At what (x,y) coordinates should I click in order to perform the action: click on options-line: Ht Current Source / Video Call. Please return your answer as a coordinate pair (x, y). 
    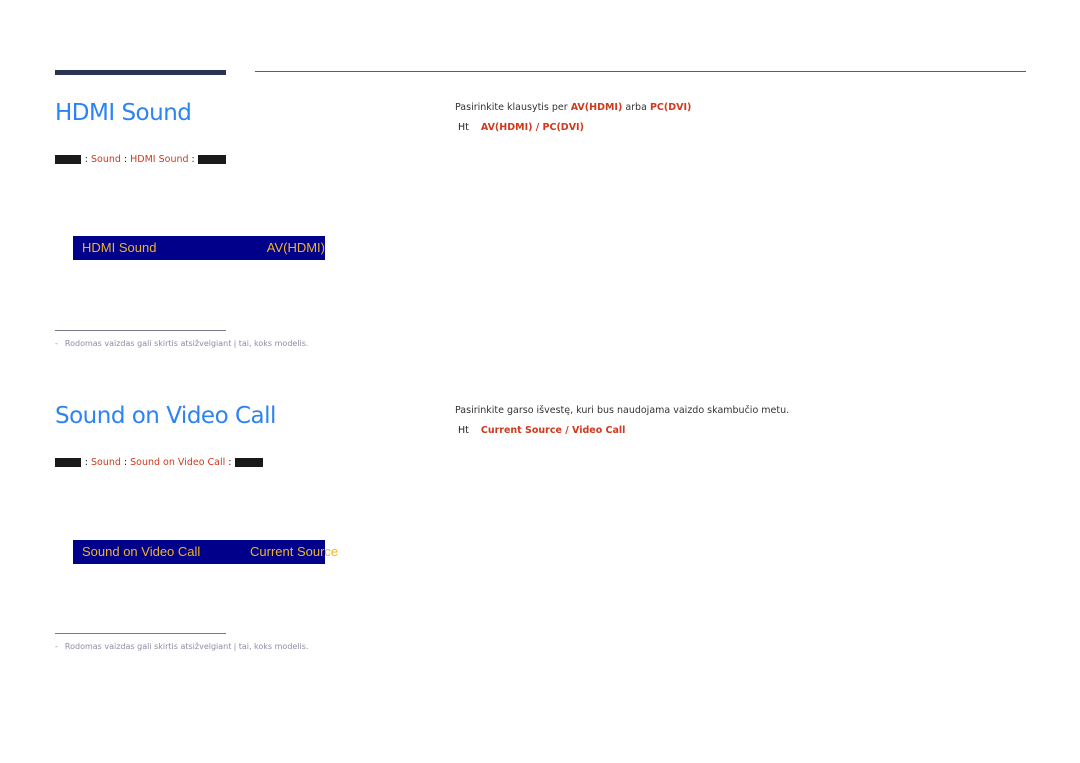
    Looking at the image, I should click on (541, 430).